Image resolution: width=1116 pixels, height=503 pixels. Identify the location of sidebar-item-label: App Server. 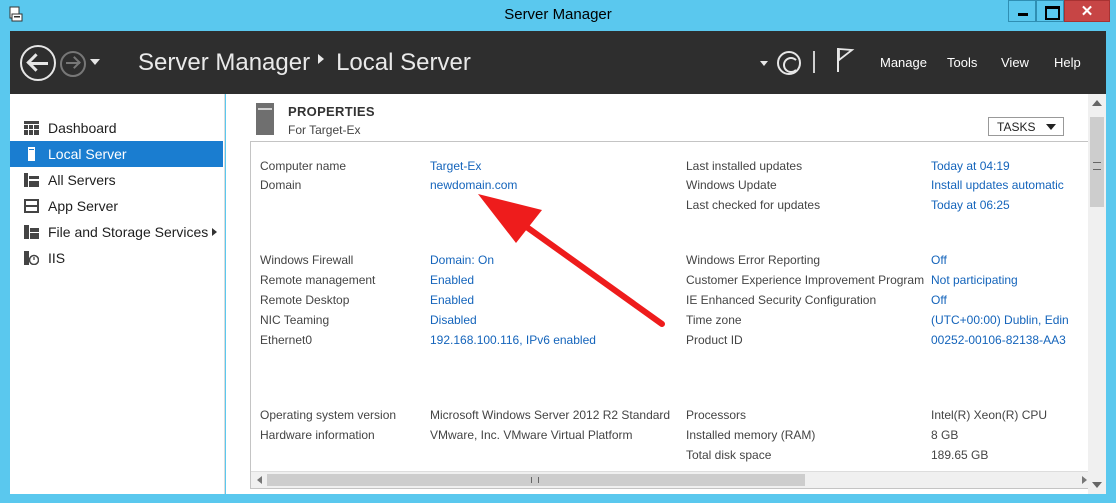
(83, 206).